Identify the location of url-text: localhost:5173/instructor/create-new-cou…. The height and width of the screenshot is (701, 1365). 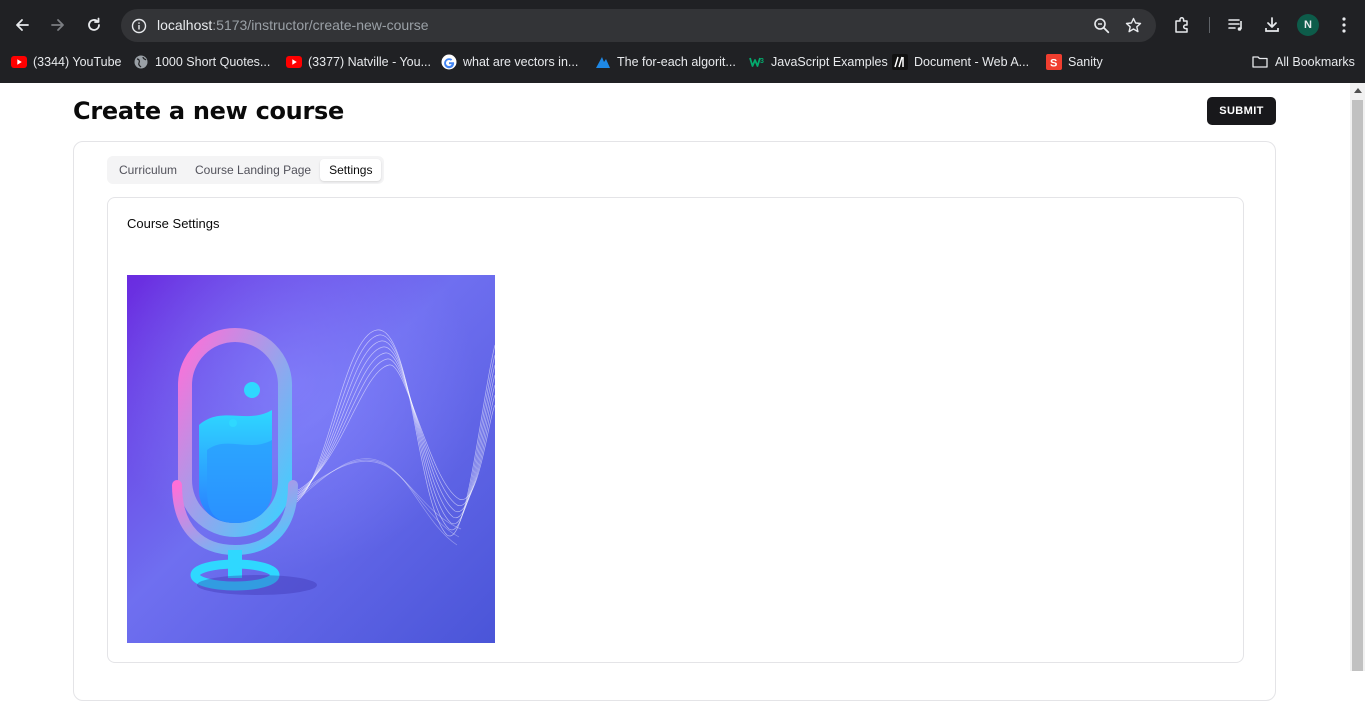
(293, 25).